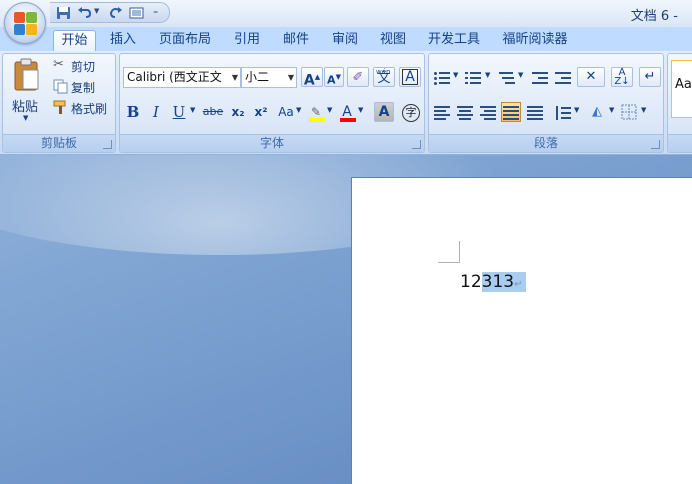 The width and height of the screenshot is (692, 484). I want to click on clipboard-group-label: 剪贴板, so click(59, 143).